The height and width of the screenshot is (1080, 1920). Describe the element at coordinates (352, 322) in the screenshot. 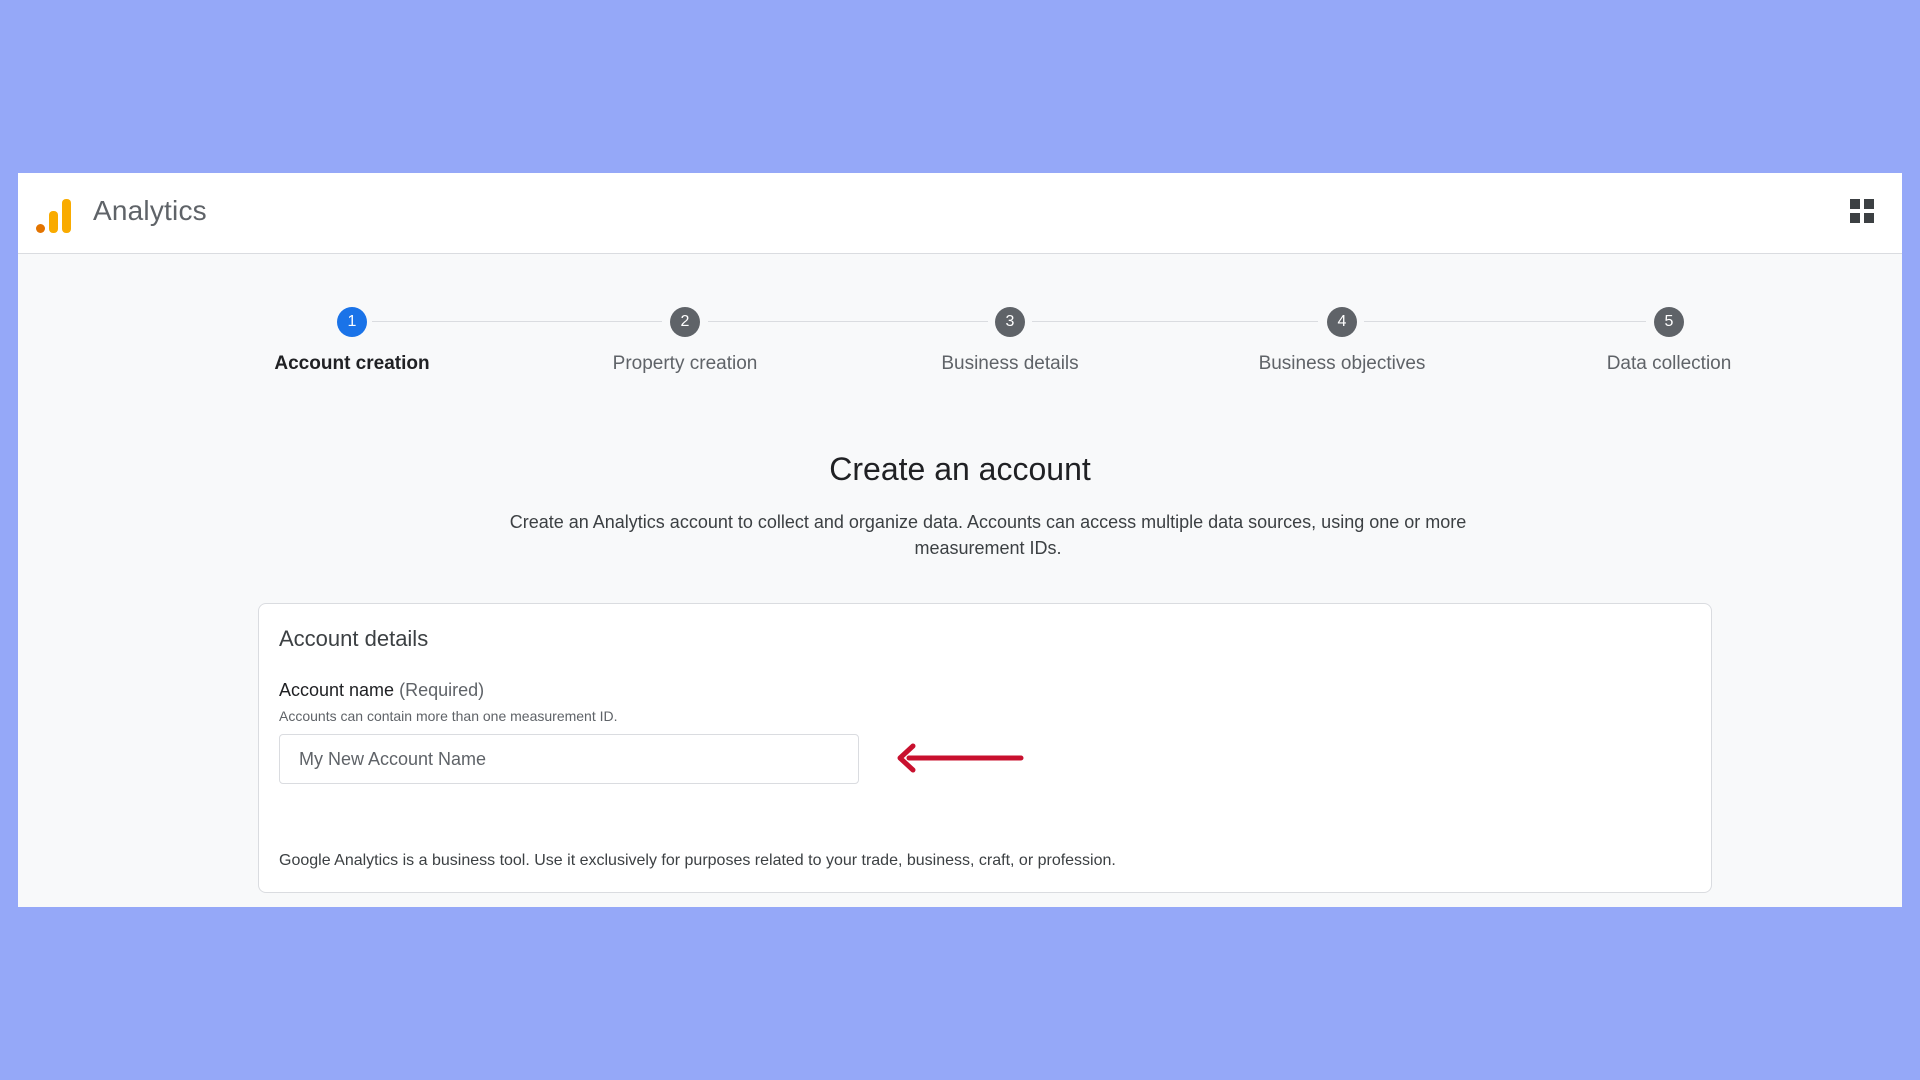

I see `step-number: 1` at that location.